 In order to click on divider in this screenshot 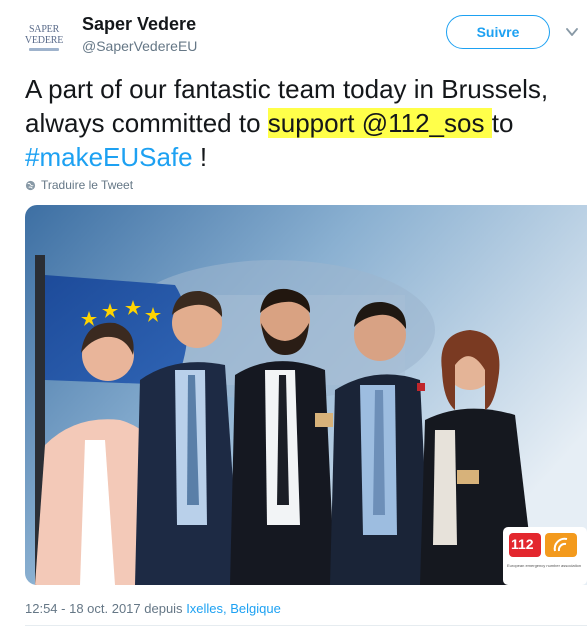, I will do `click(306, 625)`.